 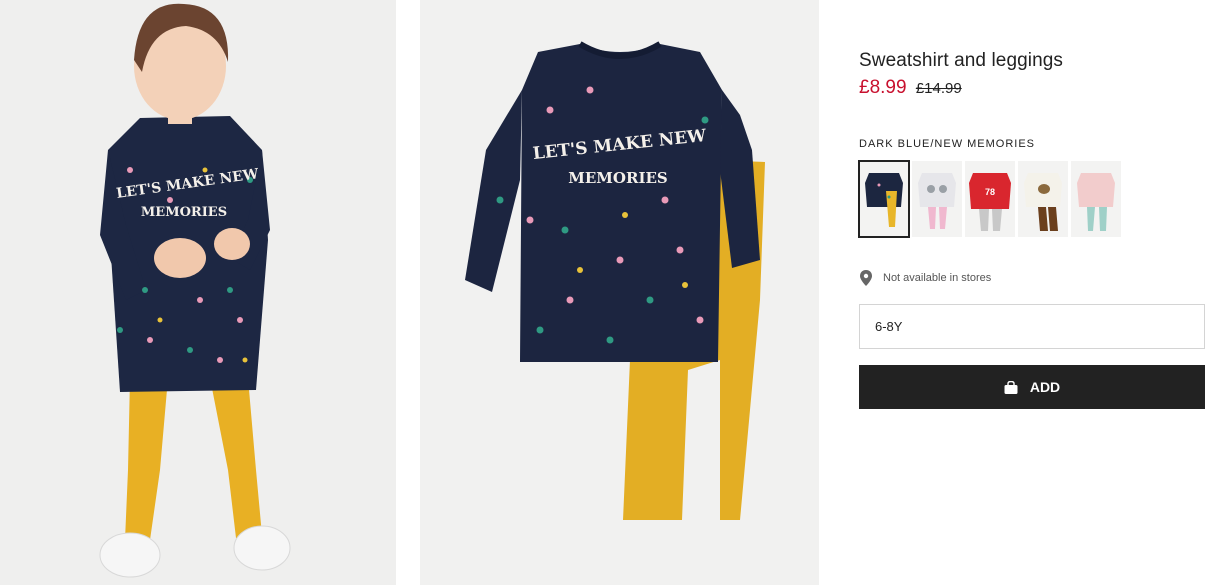 I want to click on swatch-red-78: 78, so click(x=990, y=199).